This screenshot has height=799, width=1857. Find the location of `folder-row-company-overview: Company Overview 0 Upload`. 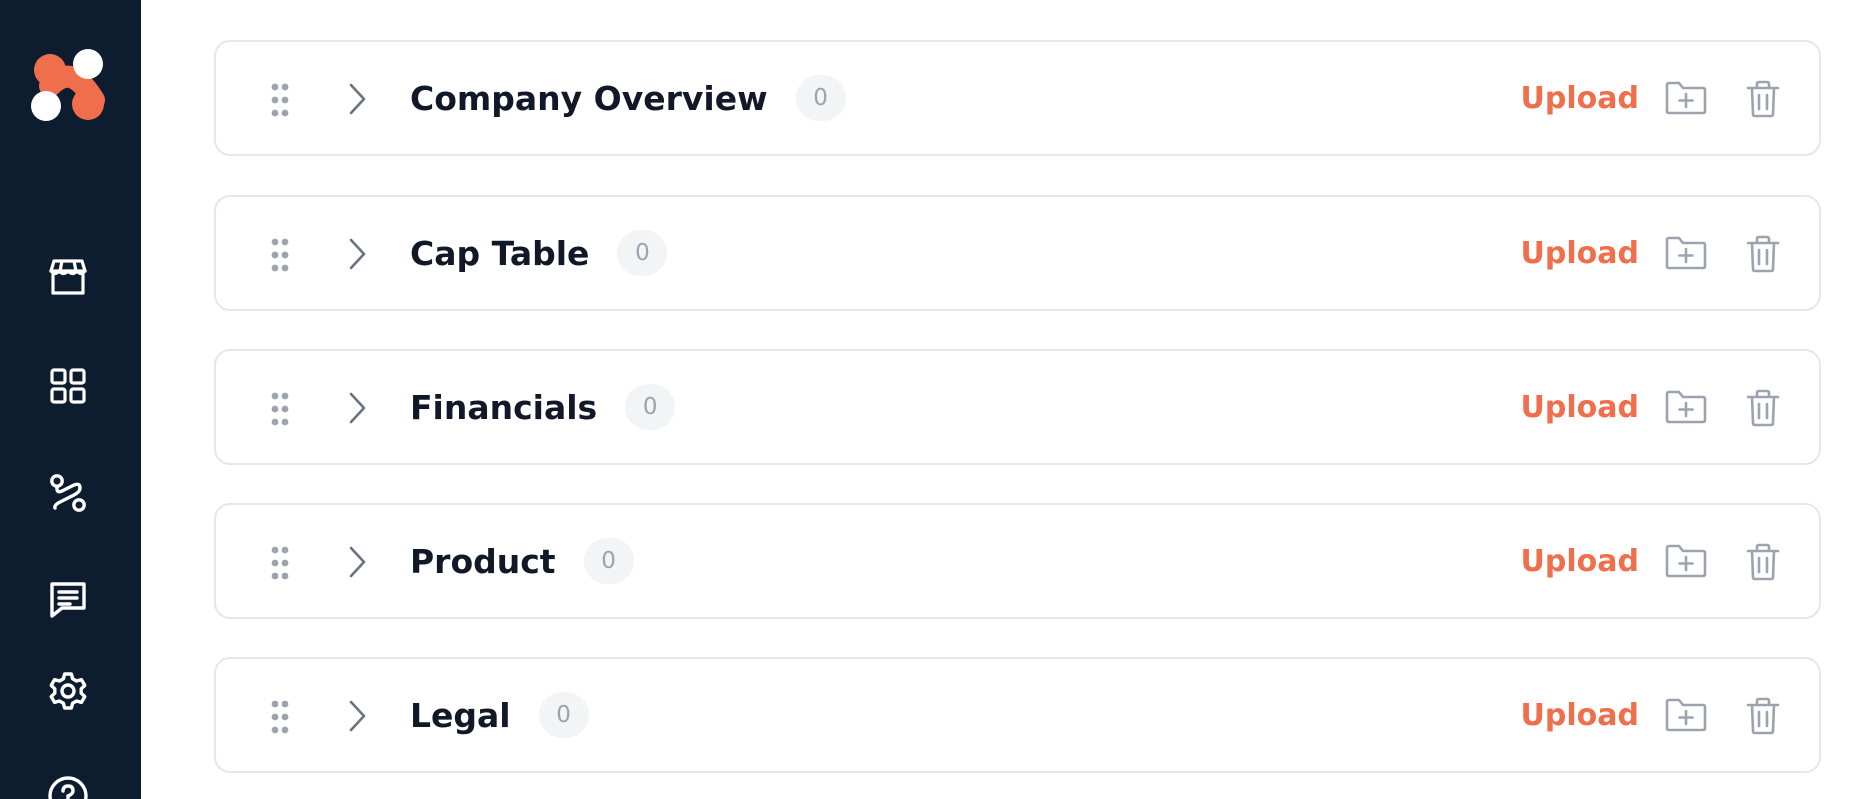

folder-row-company-overview: Company Overview 0 Upload is located at coordinates (1017, 98).